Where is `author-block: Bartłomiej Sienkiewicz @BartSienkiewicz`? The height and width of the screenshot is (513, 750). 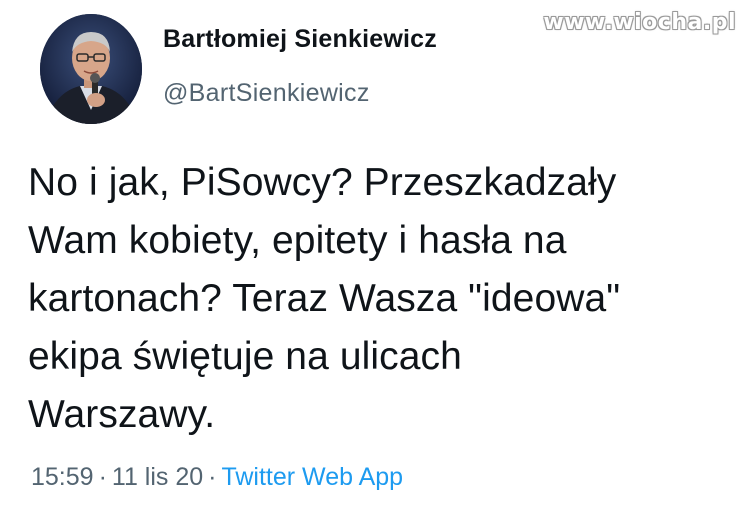
author-block: Bartłomiej Sienkiewicz @BartSienkiewicz is located at coordinates (300, 66).